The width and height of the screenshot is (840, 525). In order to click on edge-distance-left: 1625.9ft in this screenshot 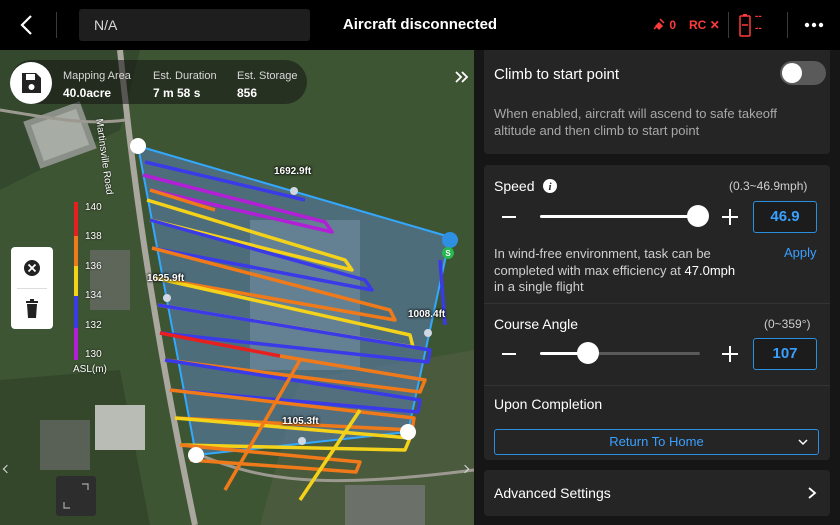, I will do `click(166, 278)`.